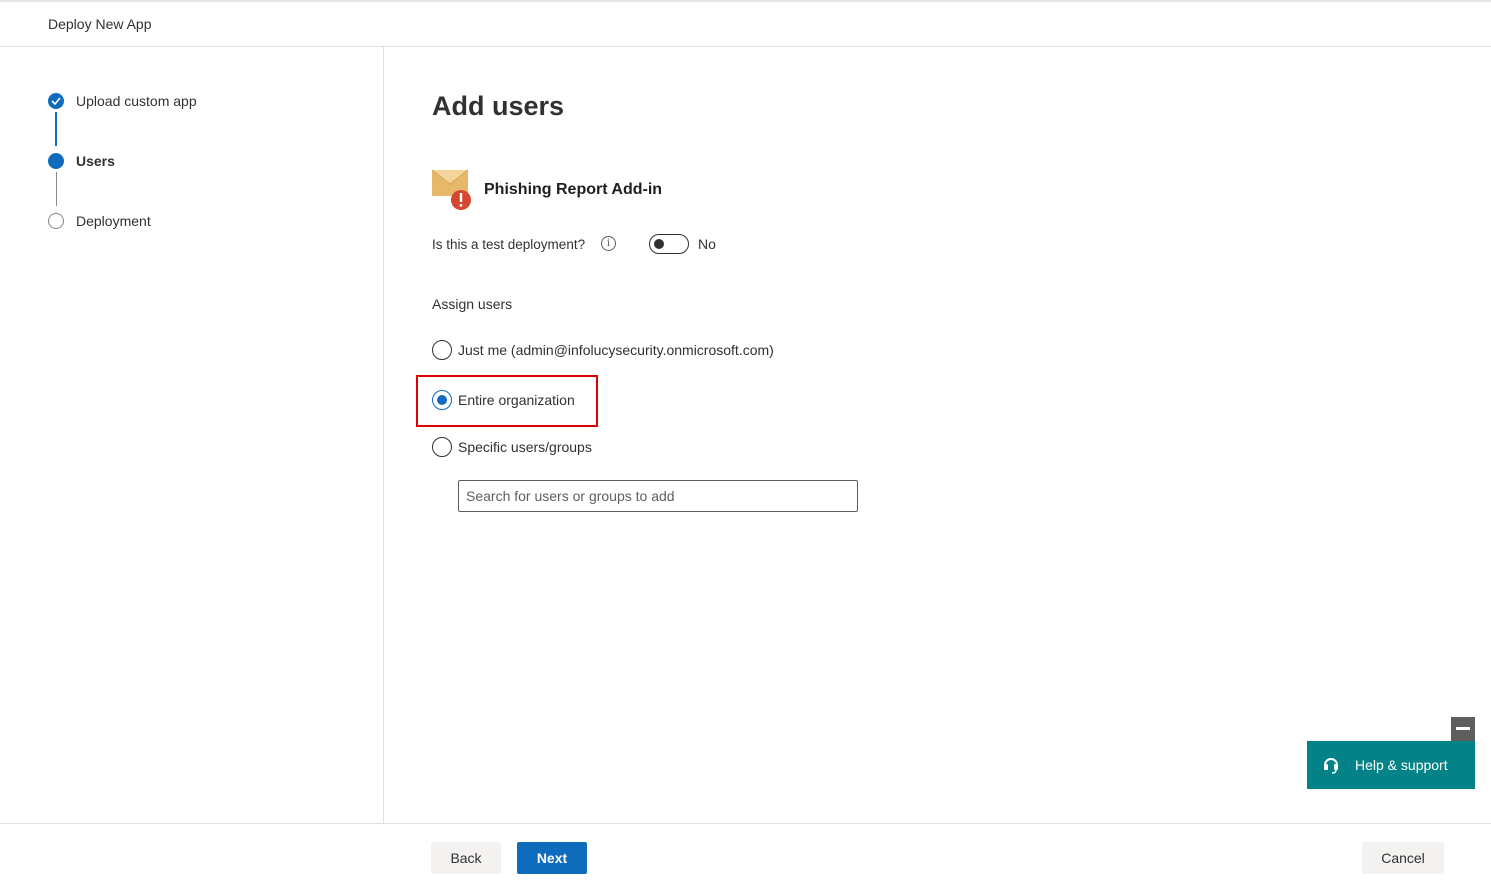 The image size is (1491, 888). I want to click on current-step-icon, so click(56, 161).